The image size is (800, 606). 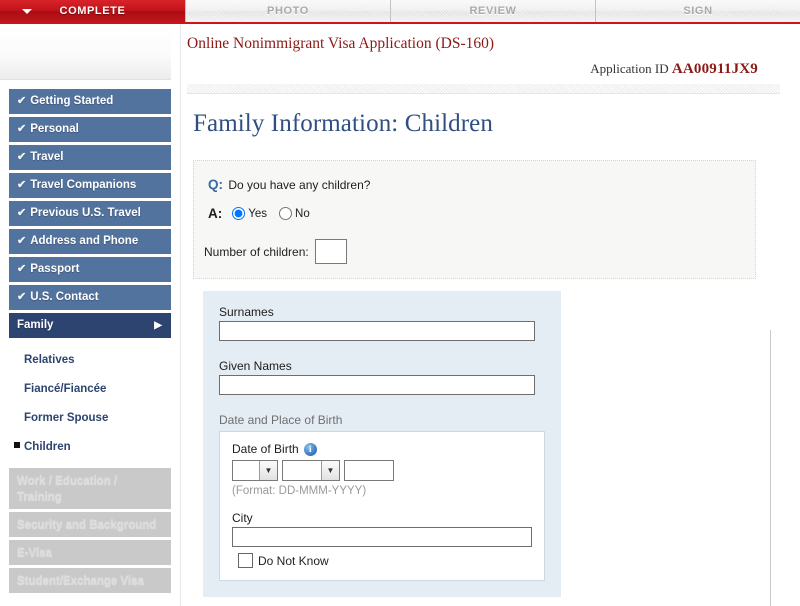 What do you see at coordinates (302, 213) in the screenshot?
I see `radio-has-children-no-label: No` at bounding box center [302, 213].